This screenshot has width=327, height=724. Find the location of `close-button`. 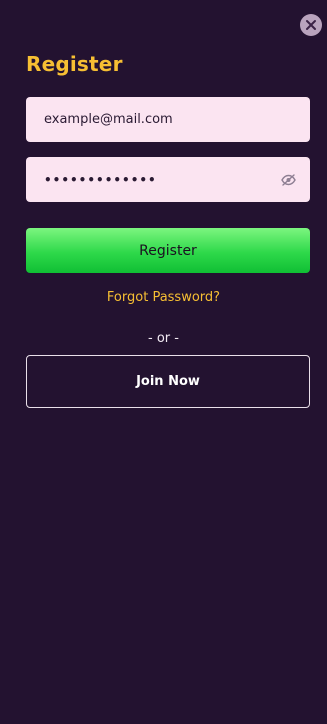

close-button is located at coordinates (311, 25).